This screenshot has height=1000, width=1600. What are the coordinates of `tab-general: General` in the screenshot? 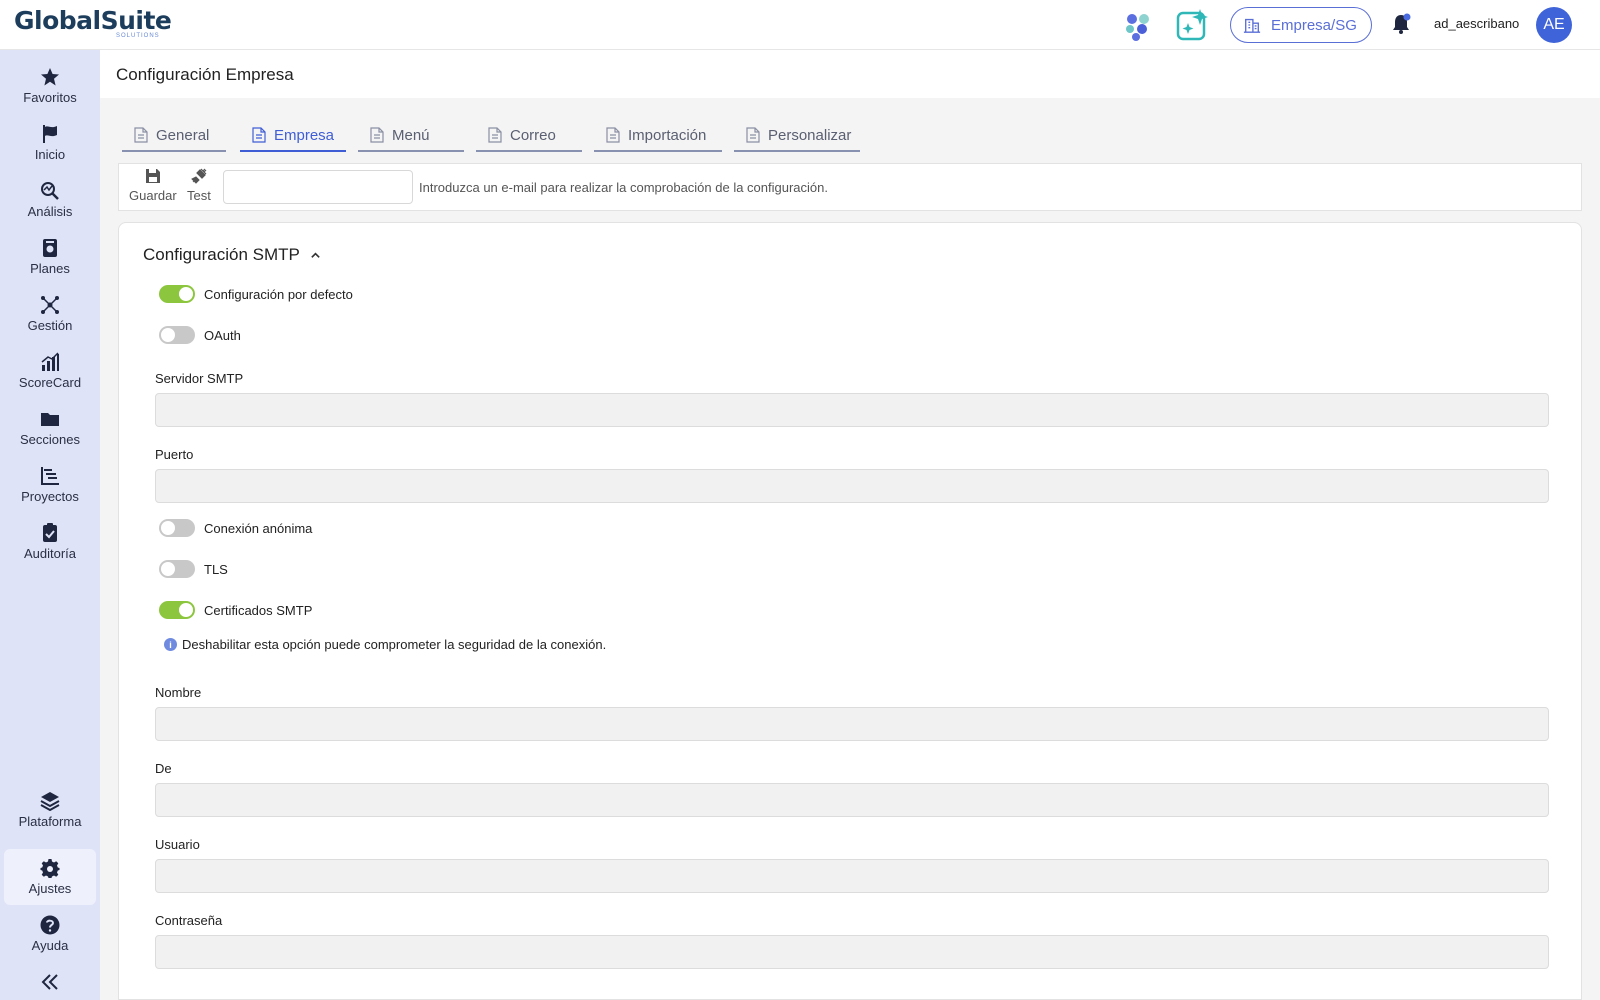 It's located at (174, 136).